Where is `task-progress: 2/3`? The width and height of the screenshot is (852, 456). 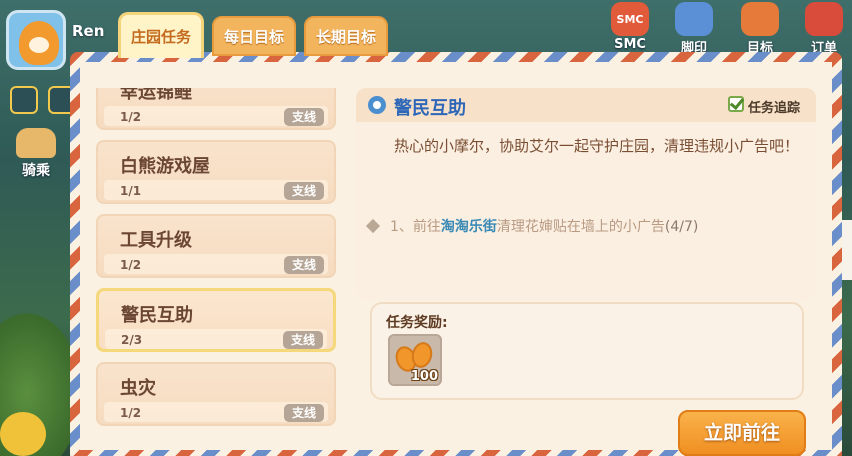 task-progress: 2/3 is located at coordinates (132, 340).